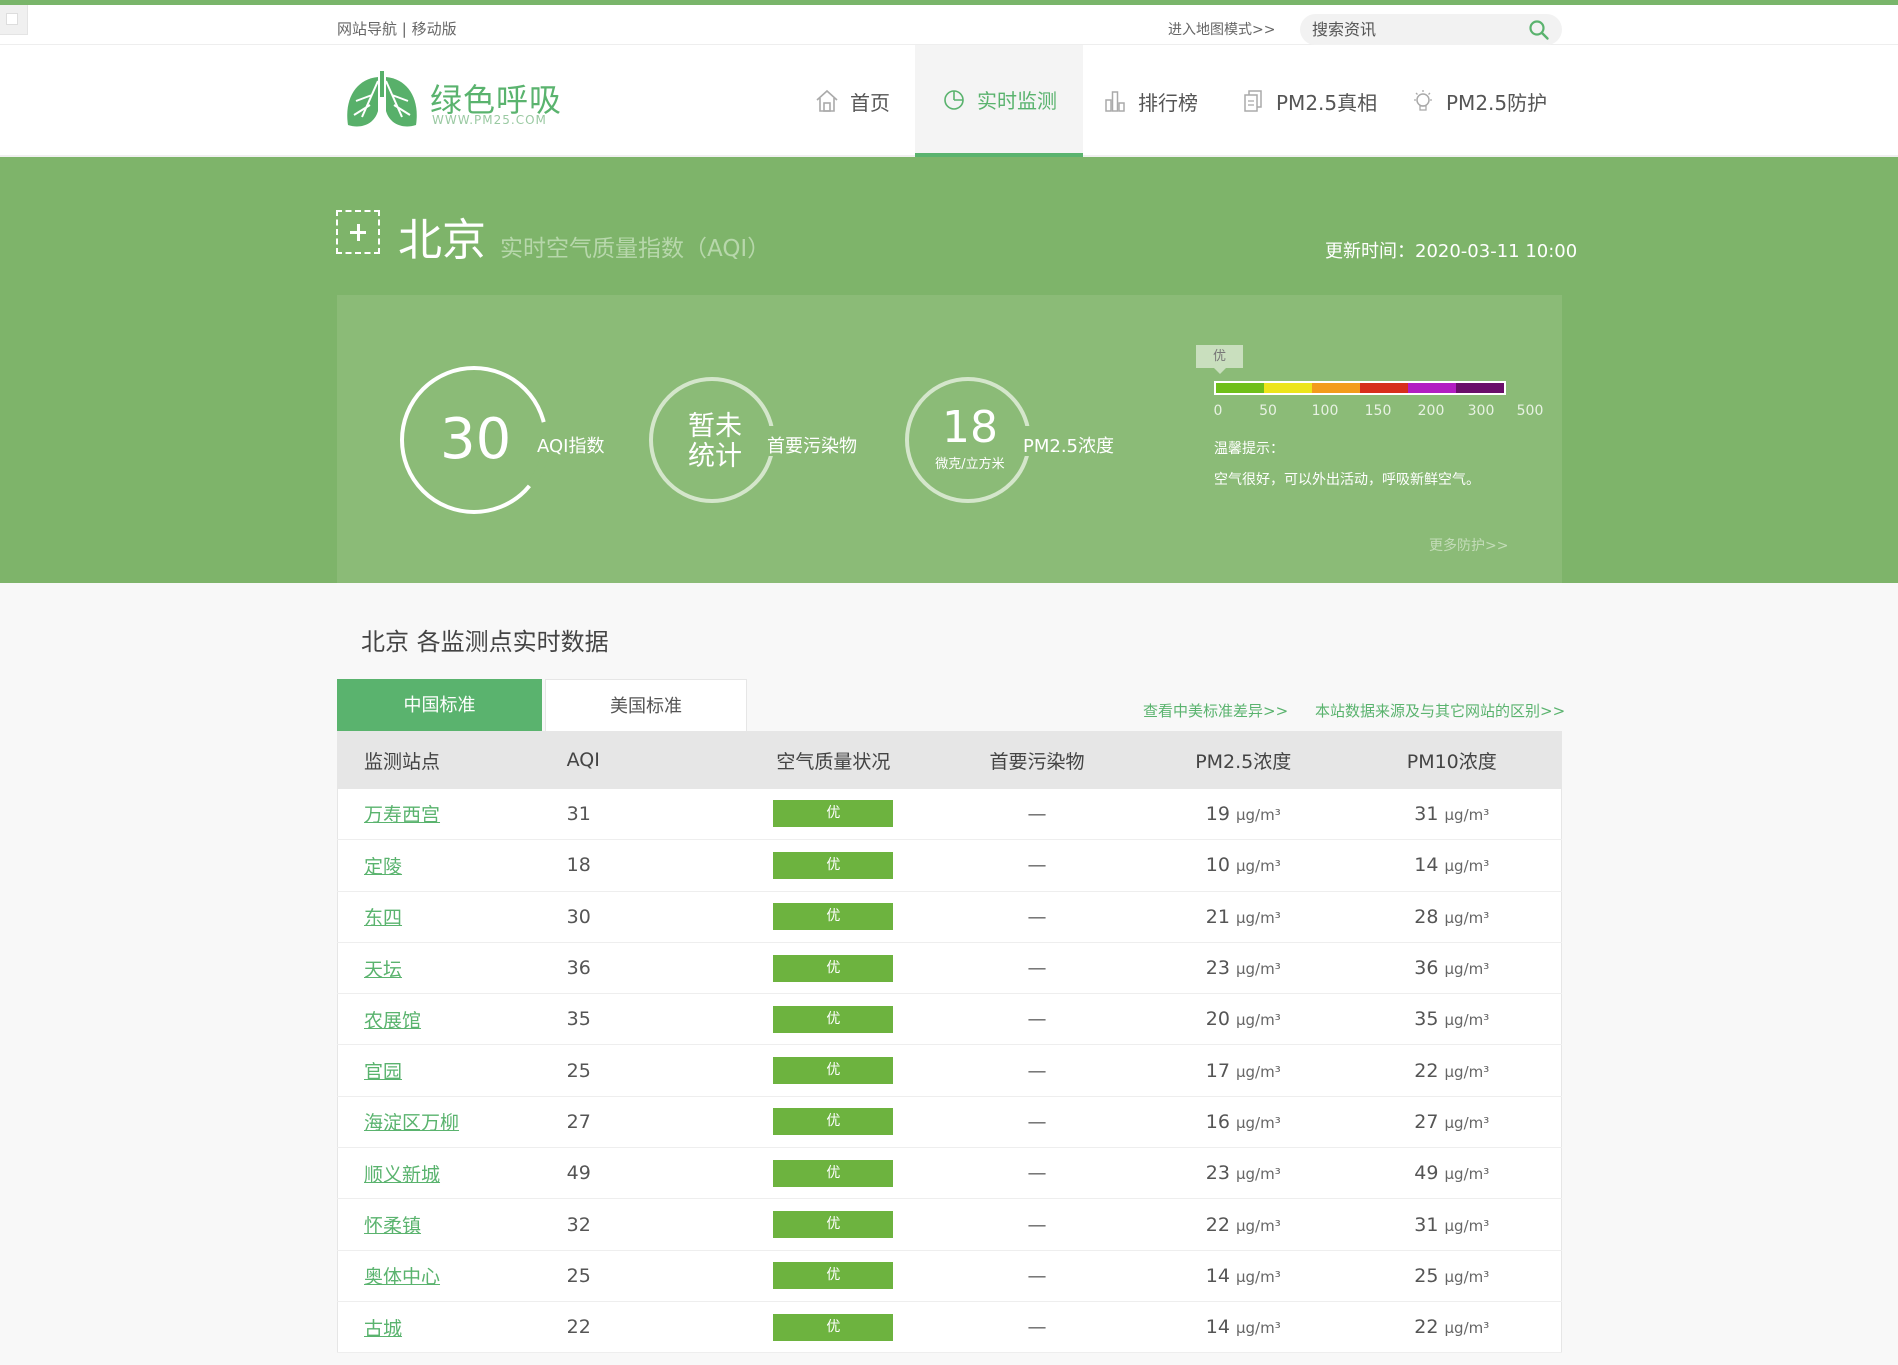 The height and width of the screenshot is (1365, 1898). What do you see at coordinates (1217, 916) in the screenshot?
I see `pm25-number: 21` at bounding box center [1217, 916].